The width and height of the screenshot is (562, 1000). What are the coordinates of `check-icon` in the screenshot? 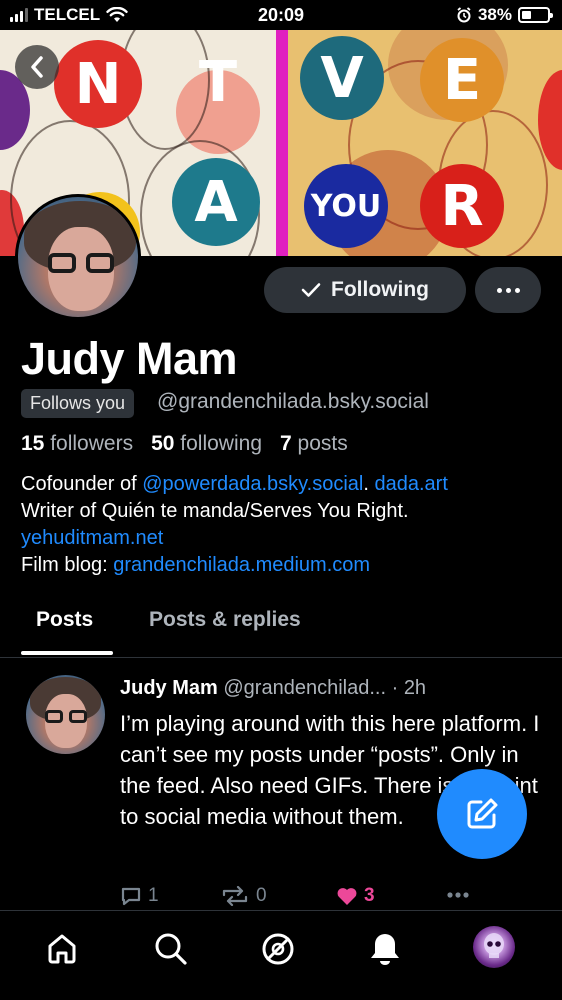 It's located at (311, 290).